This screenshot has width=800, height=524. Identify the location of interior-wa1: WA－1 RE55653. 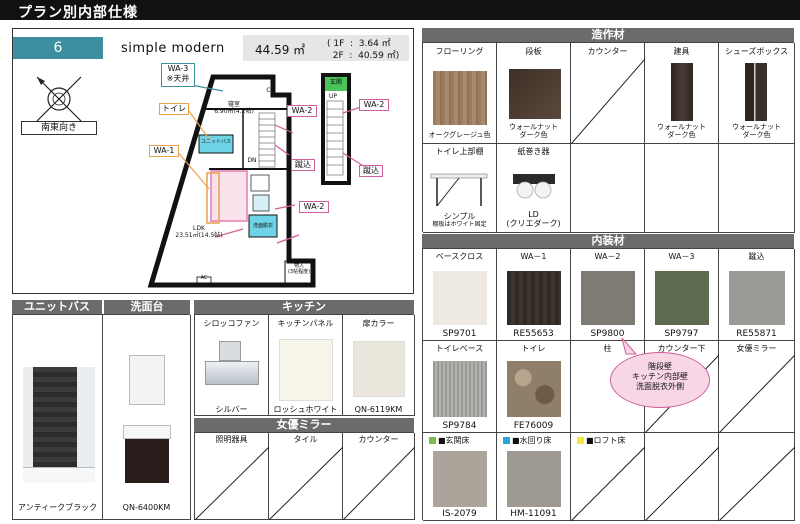
(534, 295).